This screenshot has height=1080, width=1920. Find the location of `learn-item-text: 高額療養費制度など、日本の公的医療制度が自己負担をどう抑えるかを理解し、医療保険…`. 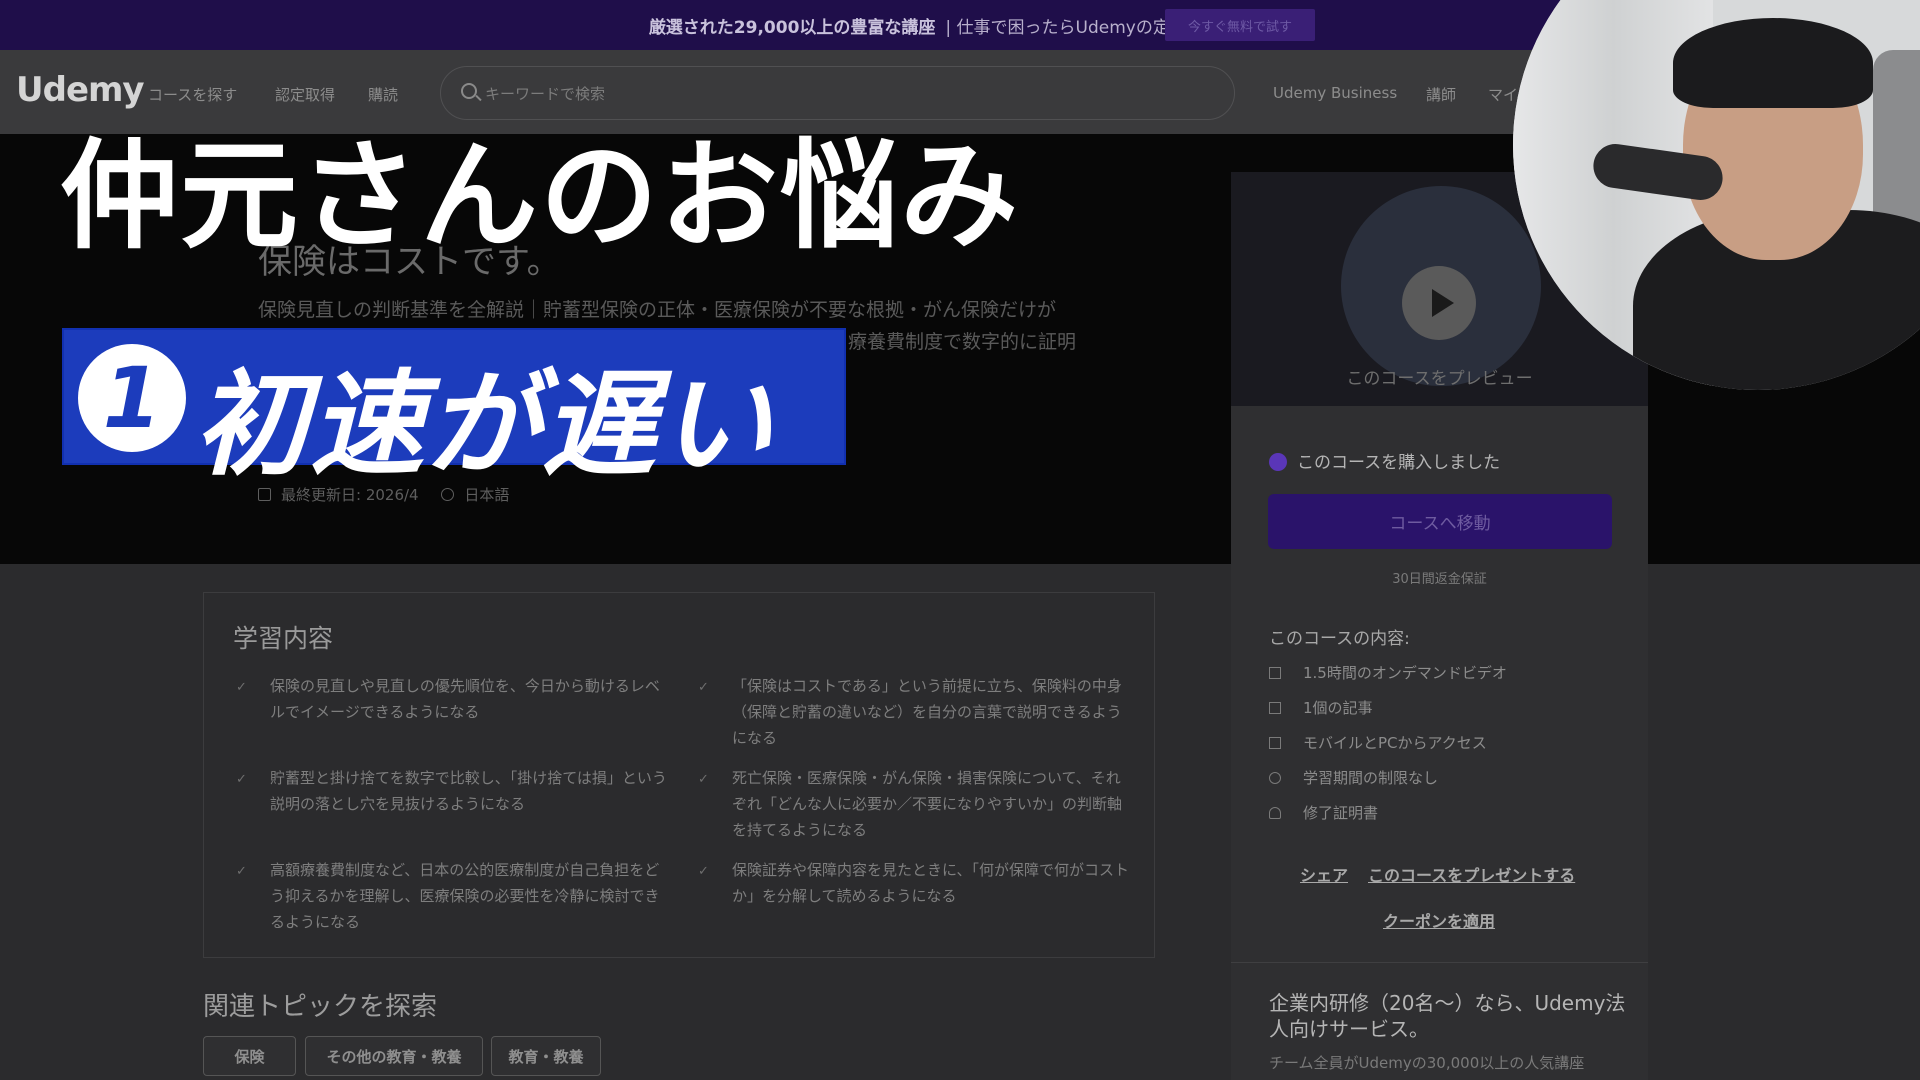

learn-item-text: 高額療養費制度など、日本の公的医療制度が自己負担をどう抑えるかを理解し、医療保険… is located at coordinates (465, 896).